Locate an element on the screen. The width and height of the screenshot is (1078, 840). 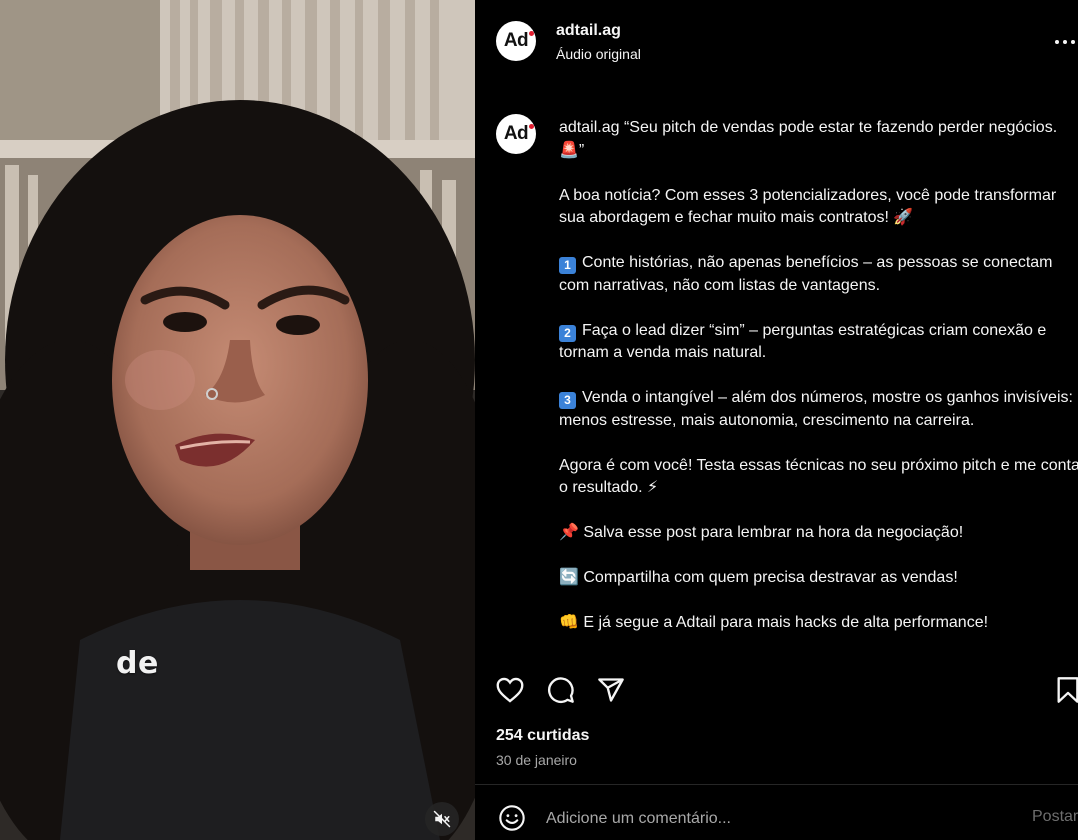
caption-avatar: Ad is located at coordinates (516, 134).